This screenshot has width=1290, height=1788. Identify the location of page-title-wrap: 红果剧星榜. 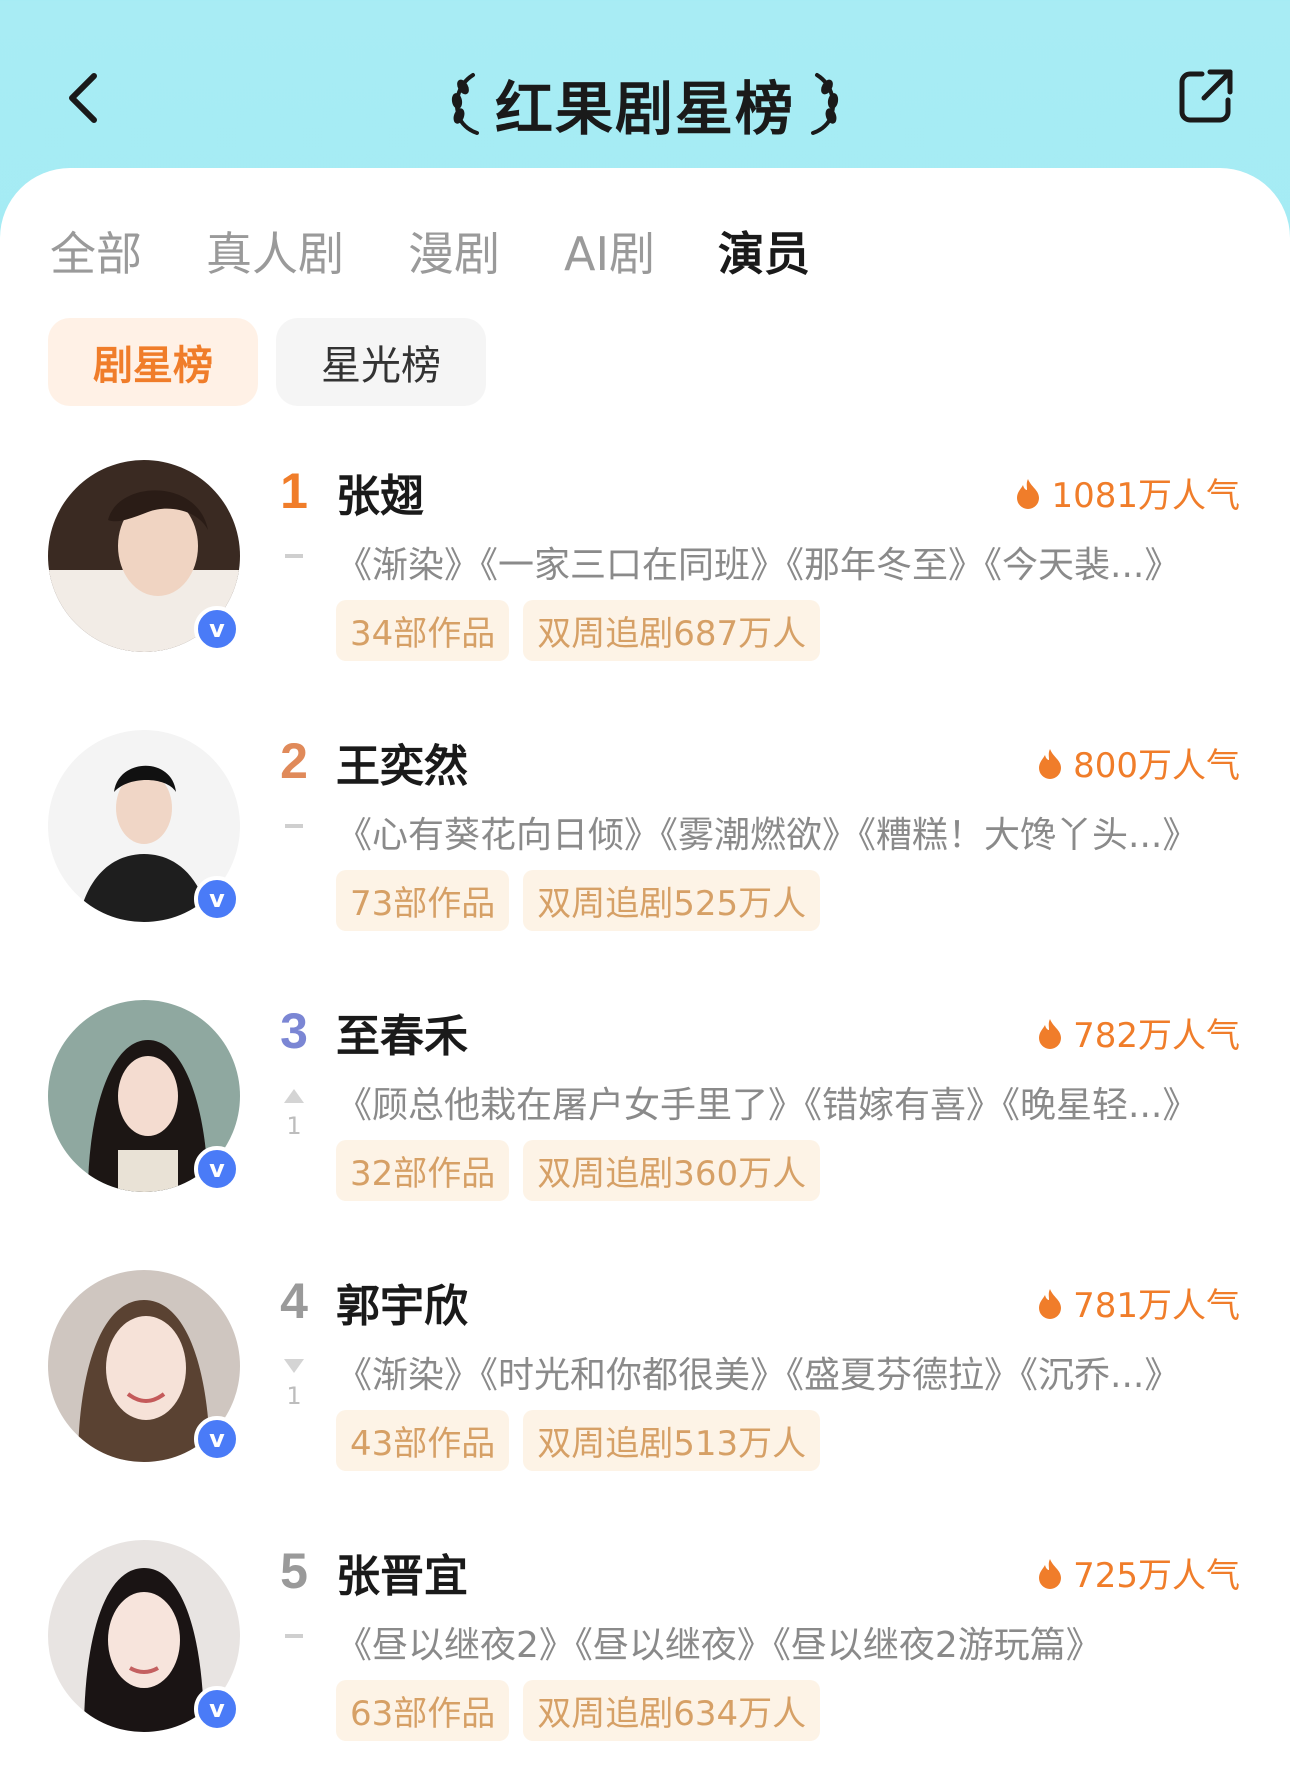
(645, 104).